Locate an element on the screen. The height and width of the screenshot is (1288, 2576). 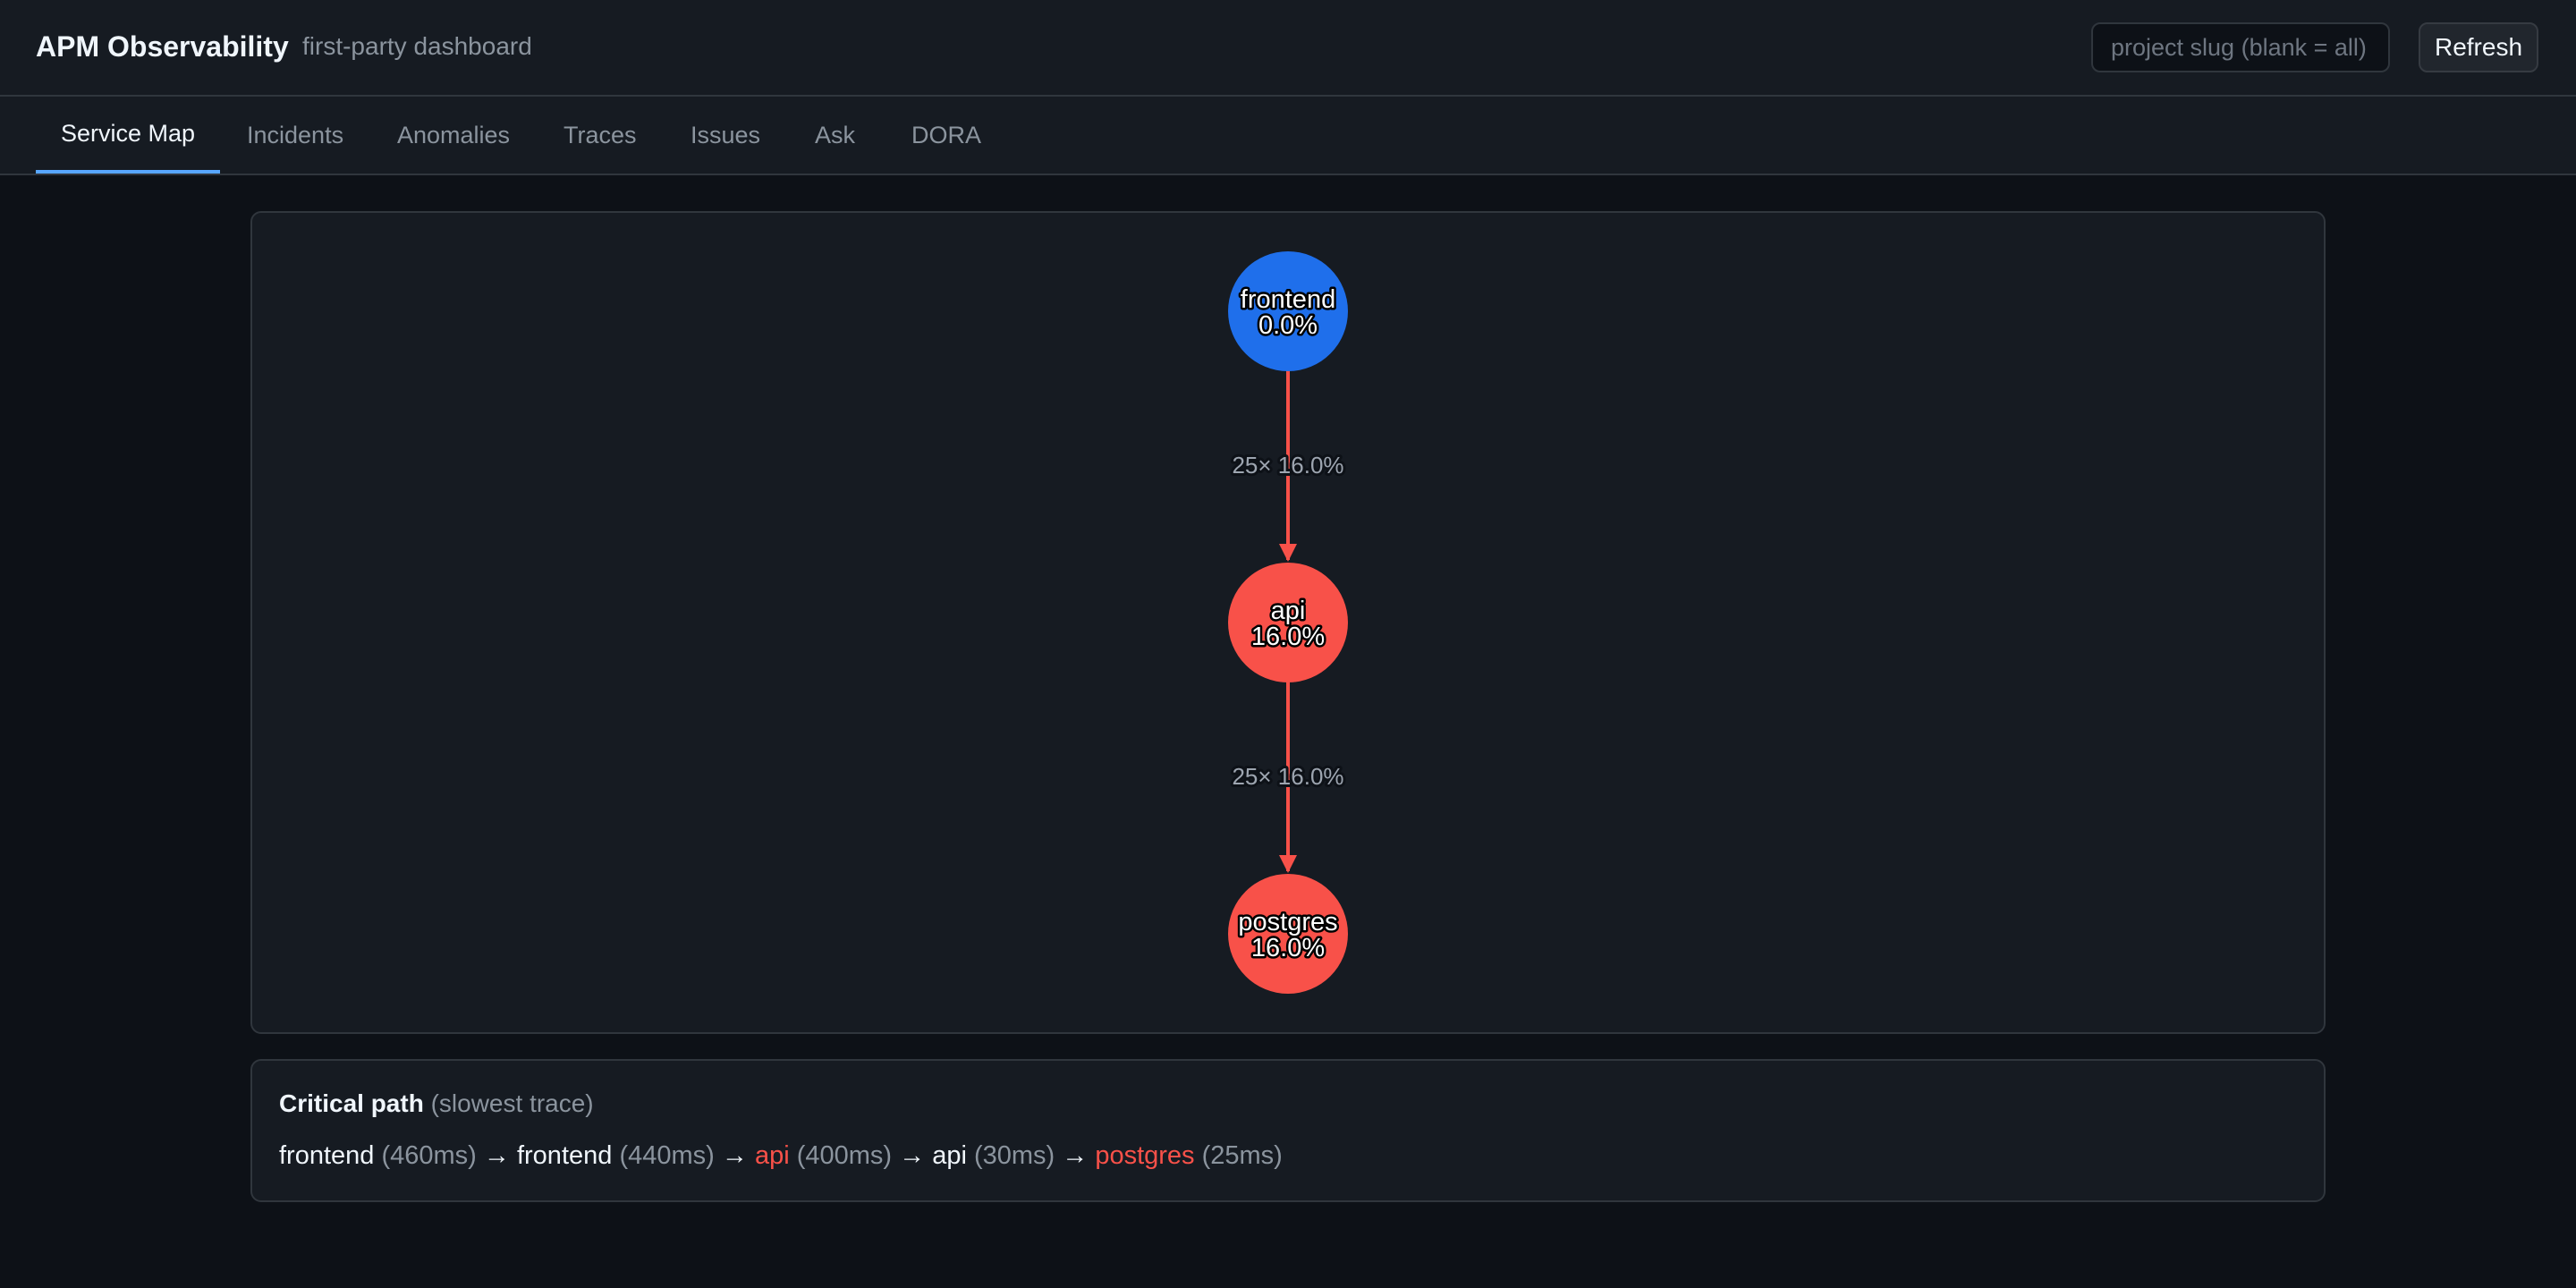
refresh-button: Refresh is located at coordinates (2478, 47).